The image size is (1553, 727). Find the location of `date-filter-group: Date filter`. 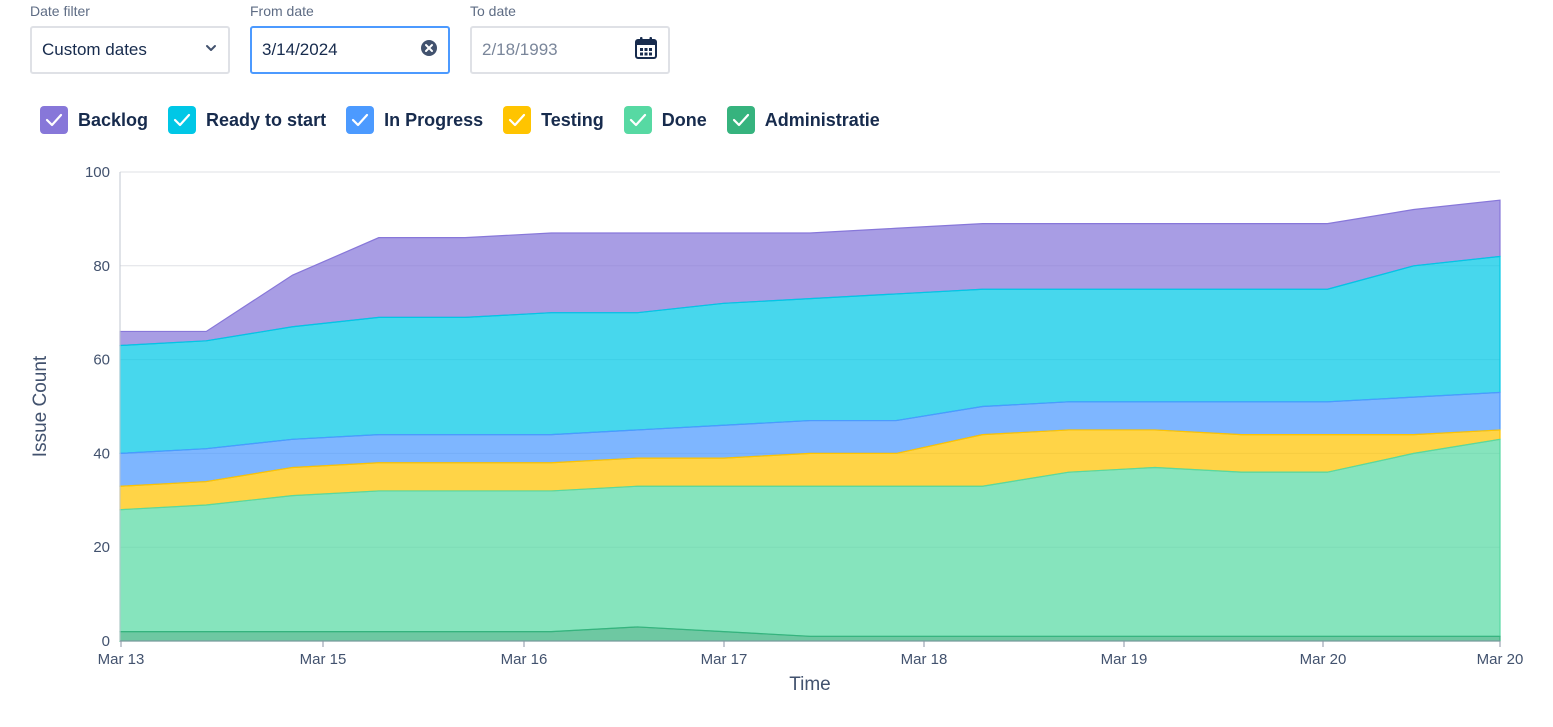

date-filter-group: Date filter is located at coordinates (60, 11).